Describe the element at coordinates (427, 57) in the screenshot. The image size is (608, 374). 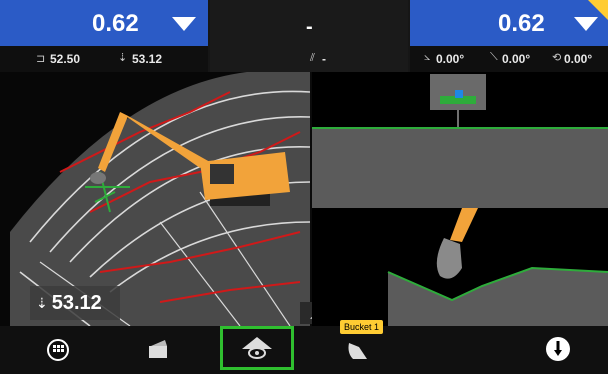
I see `cross-slope-icon: ⦣` at that location.